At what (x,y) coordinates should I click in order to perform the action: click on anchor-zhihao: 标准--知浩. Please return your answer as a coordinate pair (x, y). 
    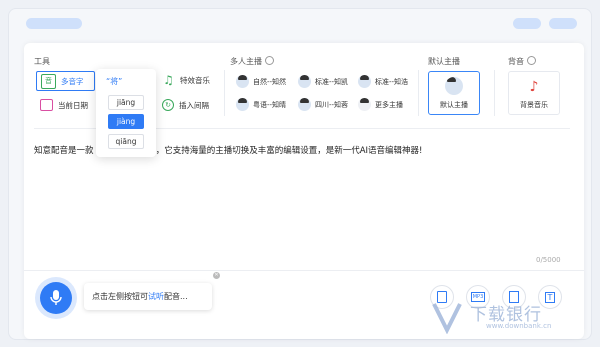
    Looking at the image, I should click on (383, 81).